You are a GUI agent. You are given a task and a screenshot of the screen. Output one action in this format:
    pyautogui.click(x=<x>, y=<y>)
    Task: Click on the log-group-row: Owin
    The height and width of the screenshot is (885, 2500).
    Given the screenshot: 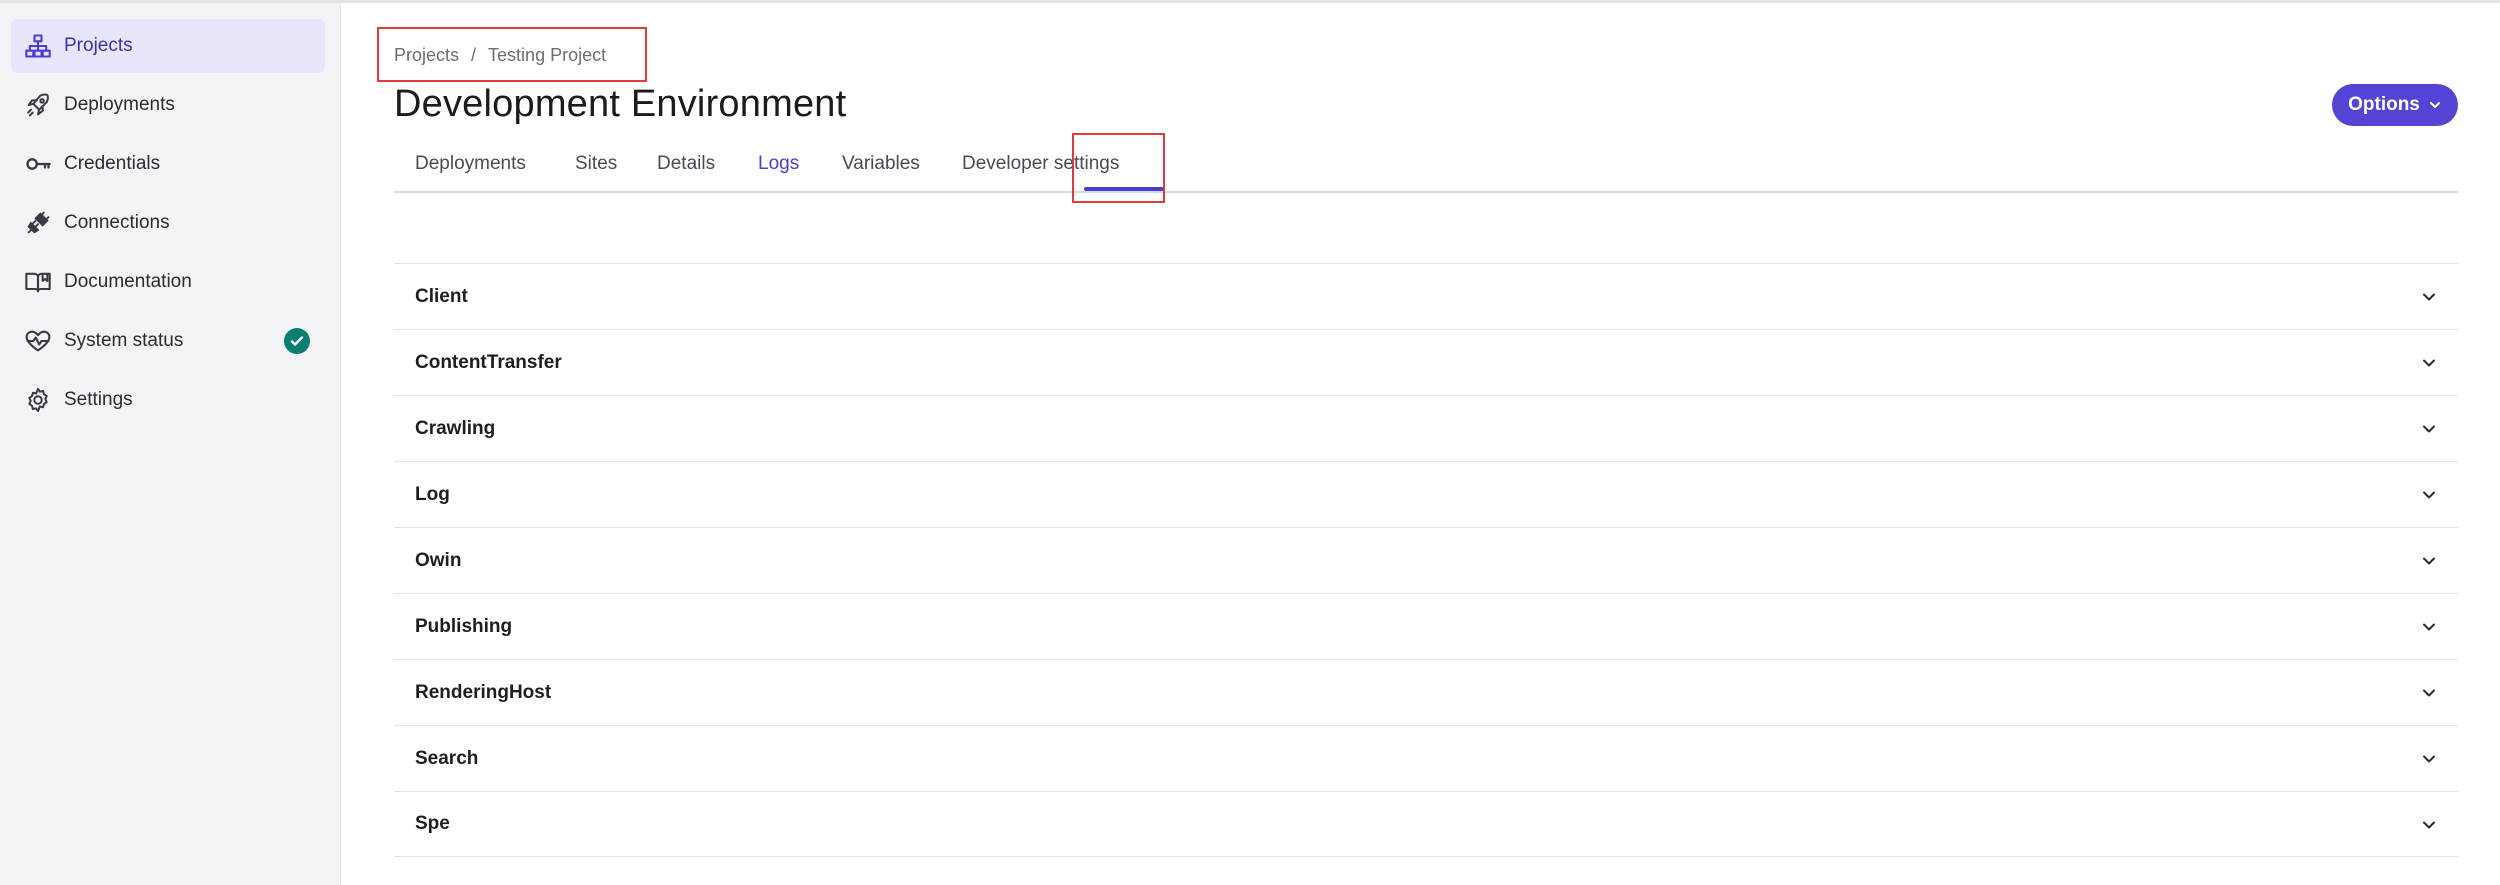 What is the action you would take?
    pyautogui.click(x=1426, y=560)
    